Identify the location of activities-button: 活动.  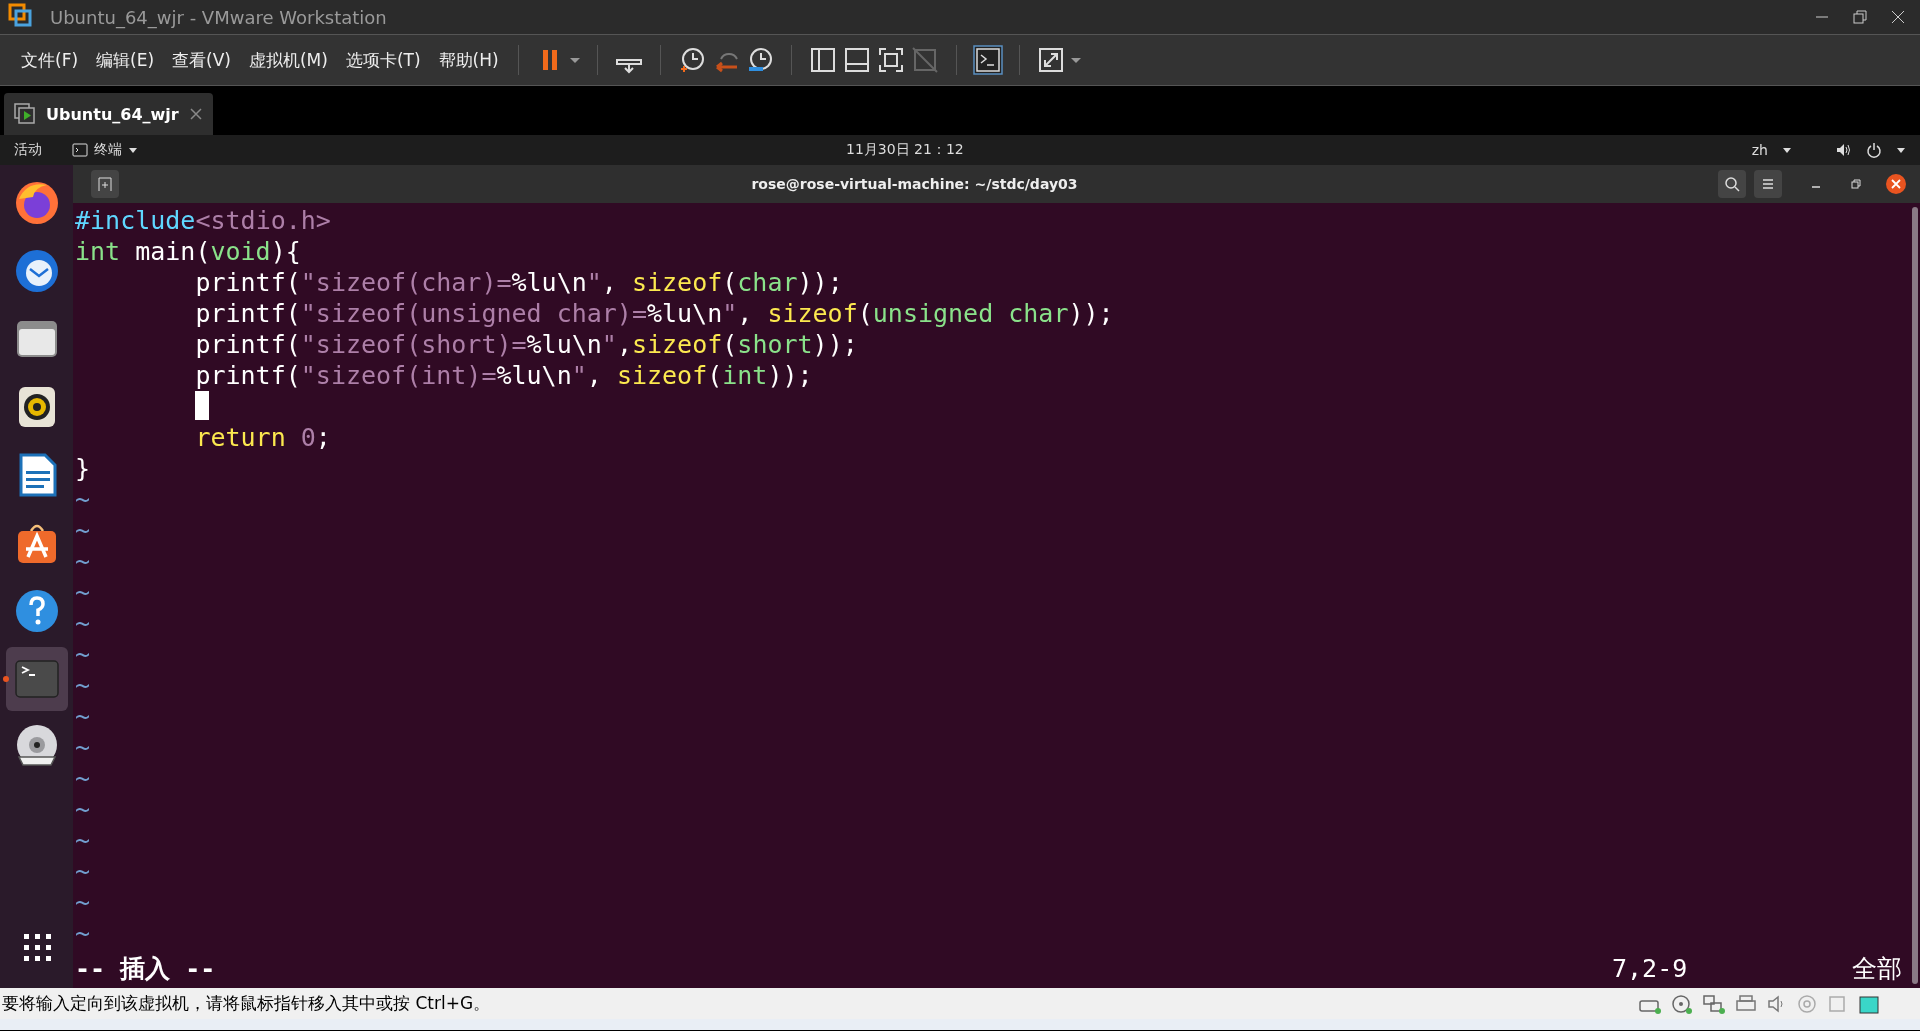
(28, 150).